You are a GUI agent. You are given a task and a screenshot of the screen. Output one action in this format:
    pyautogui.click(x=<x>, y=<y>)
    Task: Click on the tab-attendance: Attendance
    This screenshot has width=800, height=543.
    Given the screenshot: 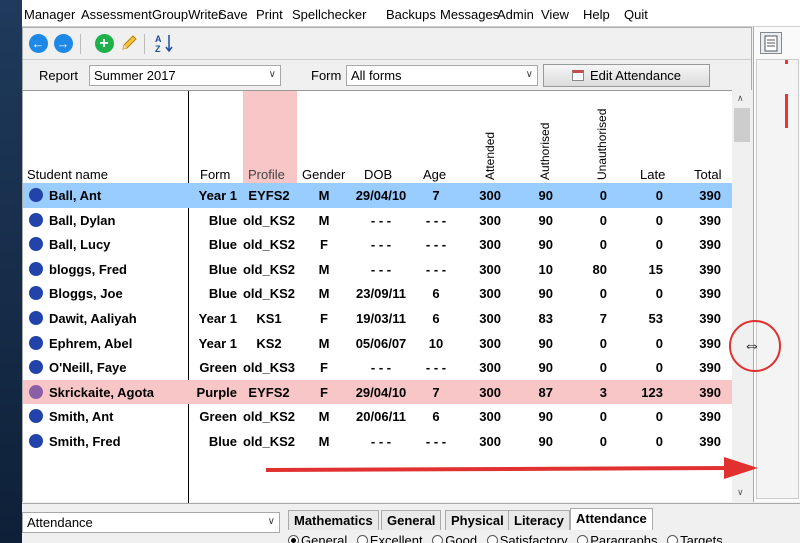 What is the action you would take?
    pyautogui.click(x=611, y=519)
    